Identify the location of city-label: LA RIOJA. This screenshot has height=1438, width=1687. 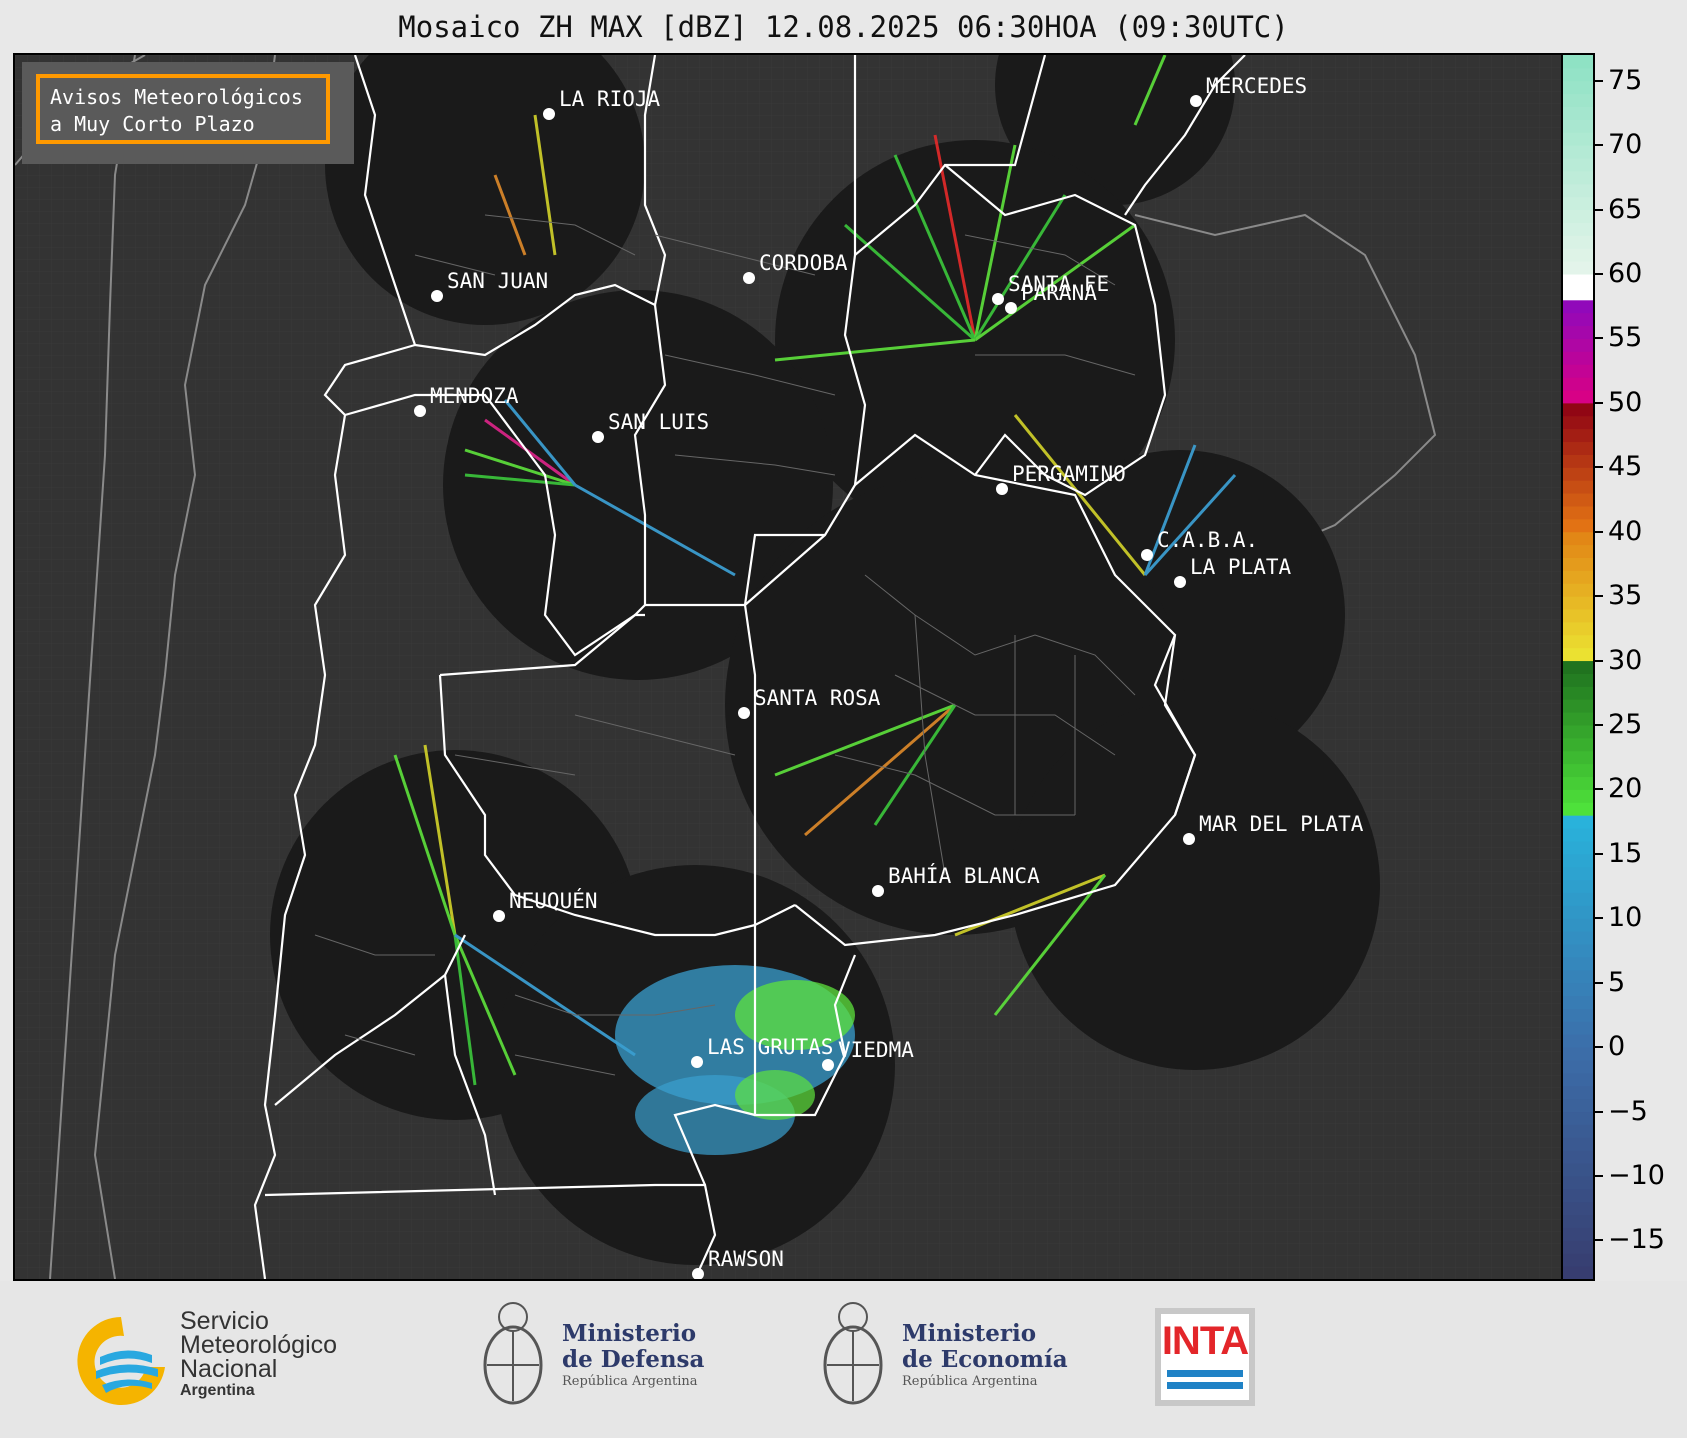
(610, 99).